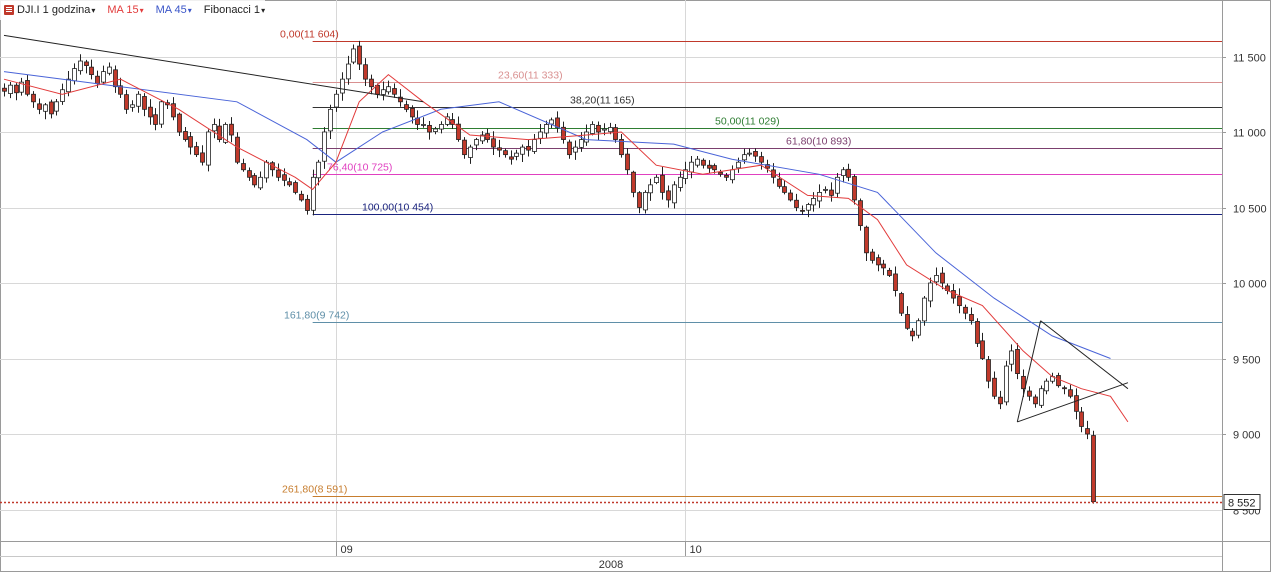 This screenshot has height=572, width=1271. I want to click on y-tick-label: 9 500, so click(1247, 361).